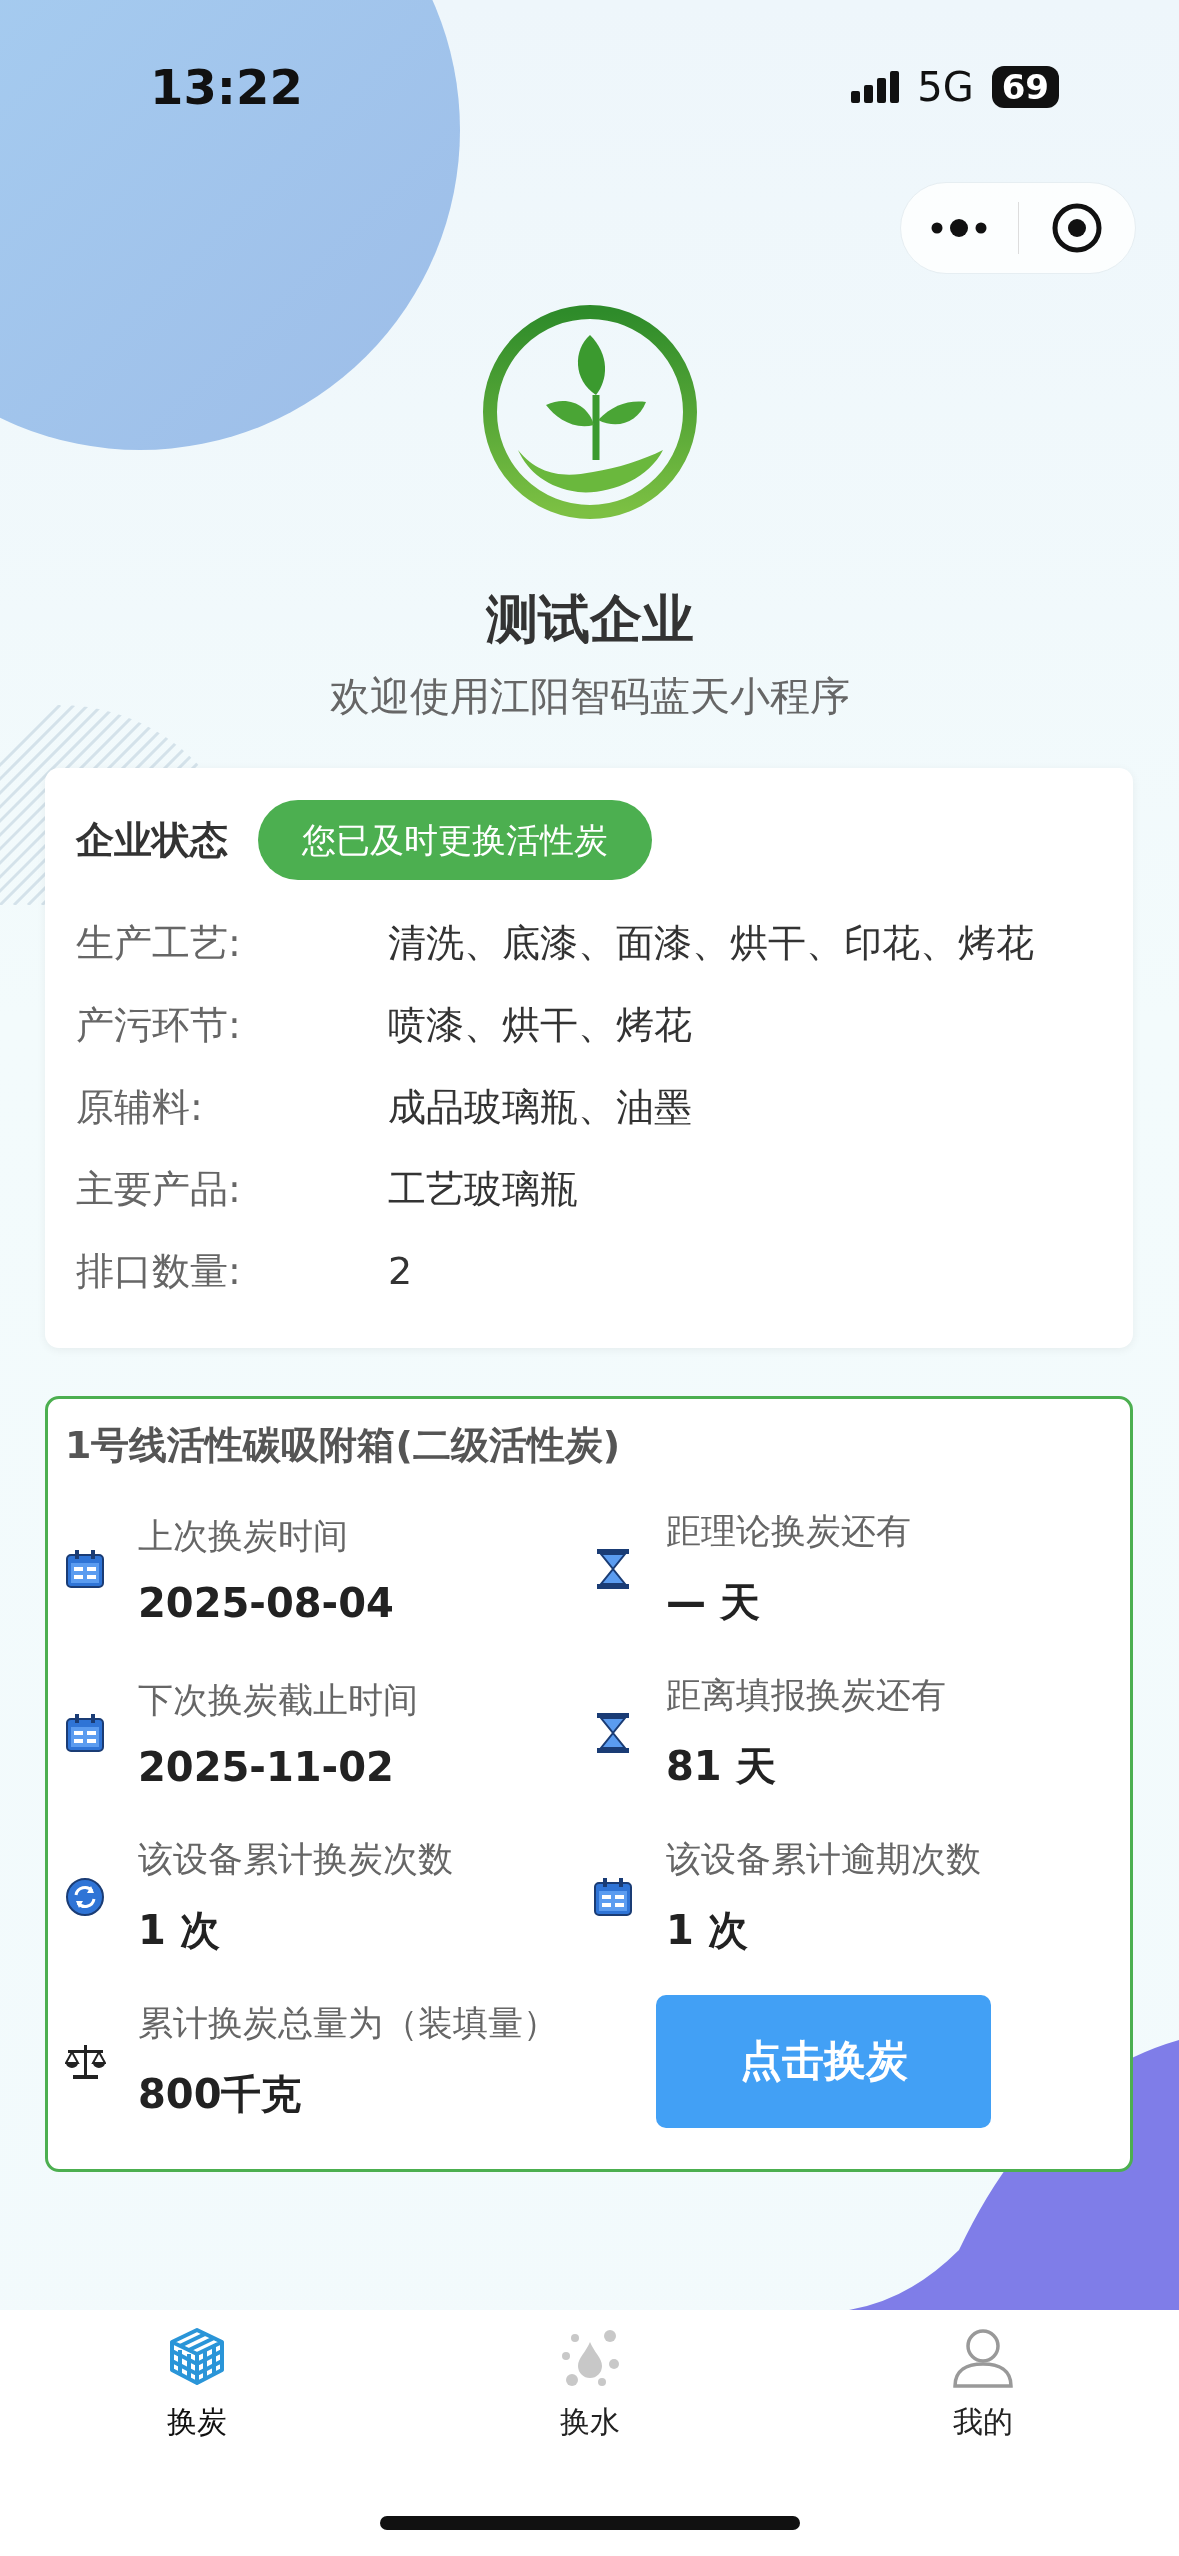 The height and width of the screenshot is (2556, 1179). What do you see at coordinates (1076, 228) in the screenshot?
I see `close-icon` at bounding box center [1076, 228].